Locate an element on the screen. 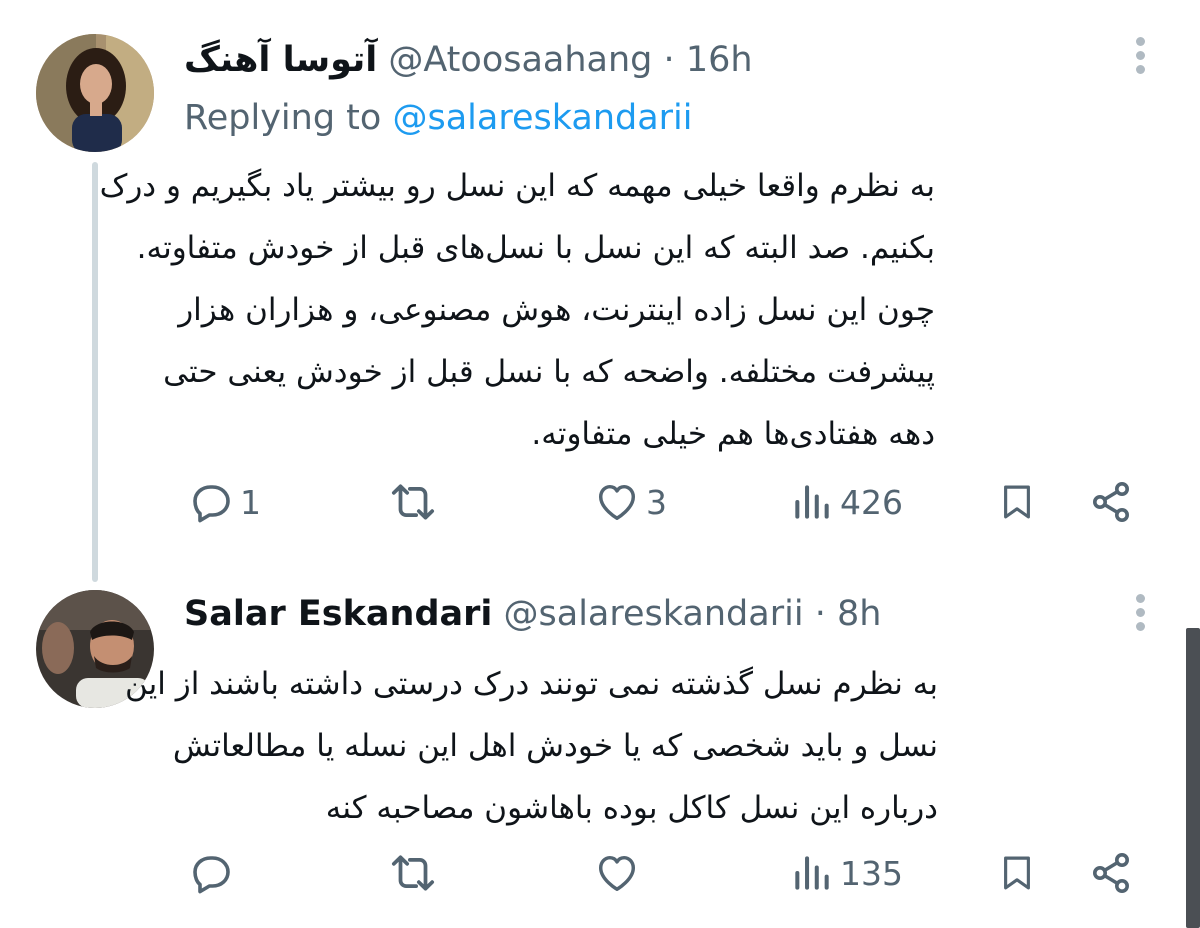 This screenshot has height=928, width=1200. timestamp: 16h is located at coordinates (719, 60).